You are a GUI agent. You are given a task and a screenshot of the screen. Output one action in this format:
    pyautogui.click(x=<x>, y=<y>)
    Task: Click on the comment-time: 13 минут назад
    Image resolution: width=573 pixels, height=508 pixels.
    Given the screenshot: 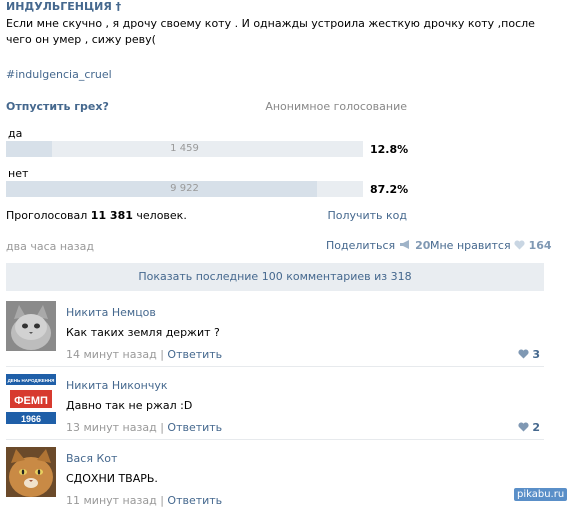 What is the action you would take?
    pyautogui.click(x=111, y=427)
    